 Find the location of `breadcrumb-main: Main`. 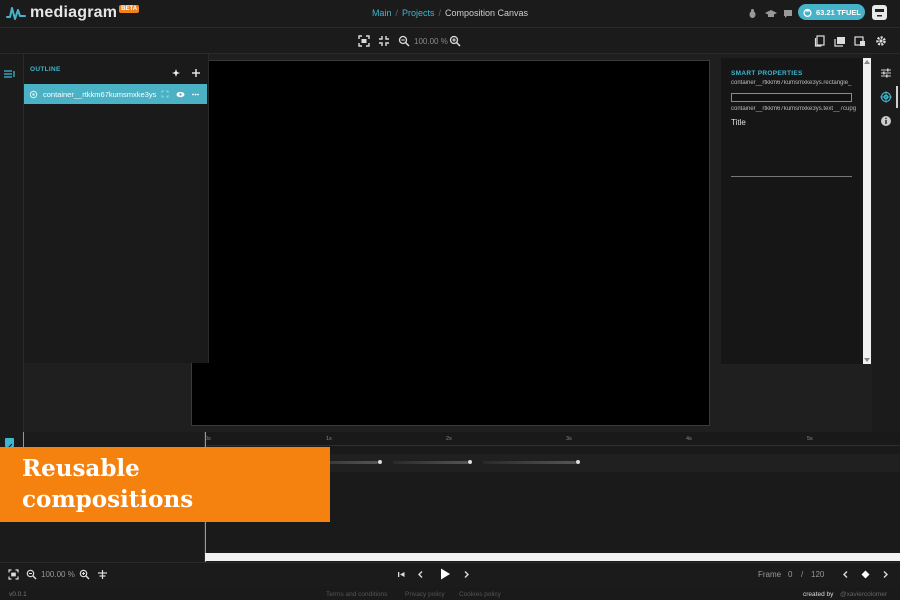

breadcrumb-main: Main is located at coordinates (382, 13).